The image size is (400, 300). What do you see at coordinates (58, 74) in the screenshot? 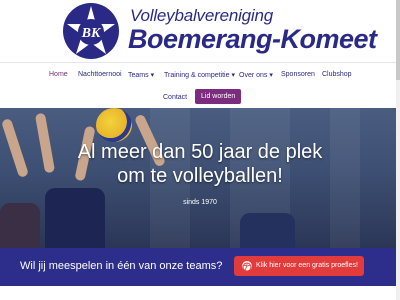
I see `nav-item-home: Home` at bounding box center [58, 74].